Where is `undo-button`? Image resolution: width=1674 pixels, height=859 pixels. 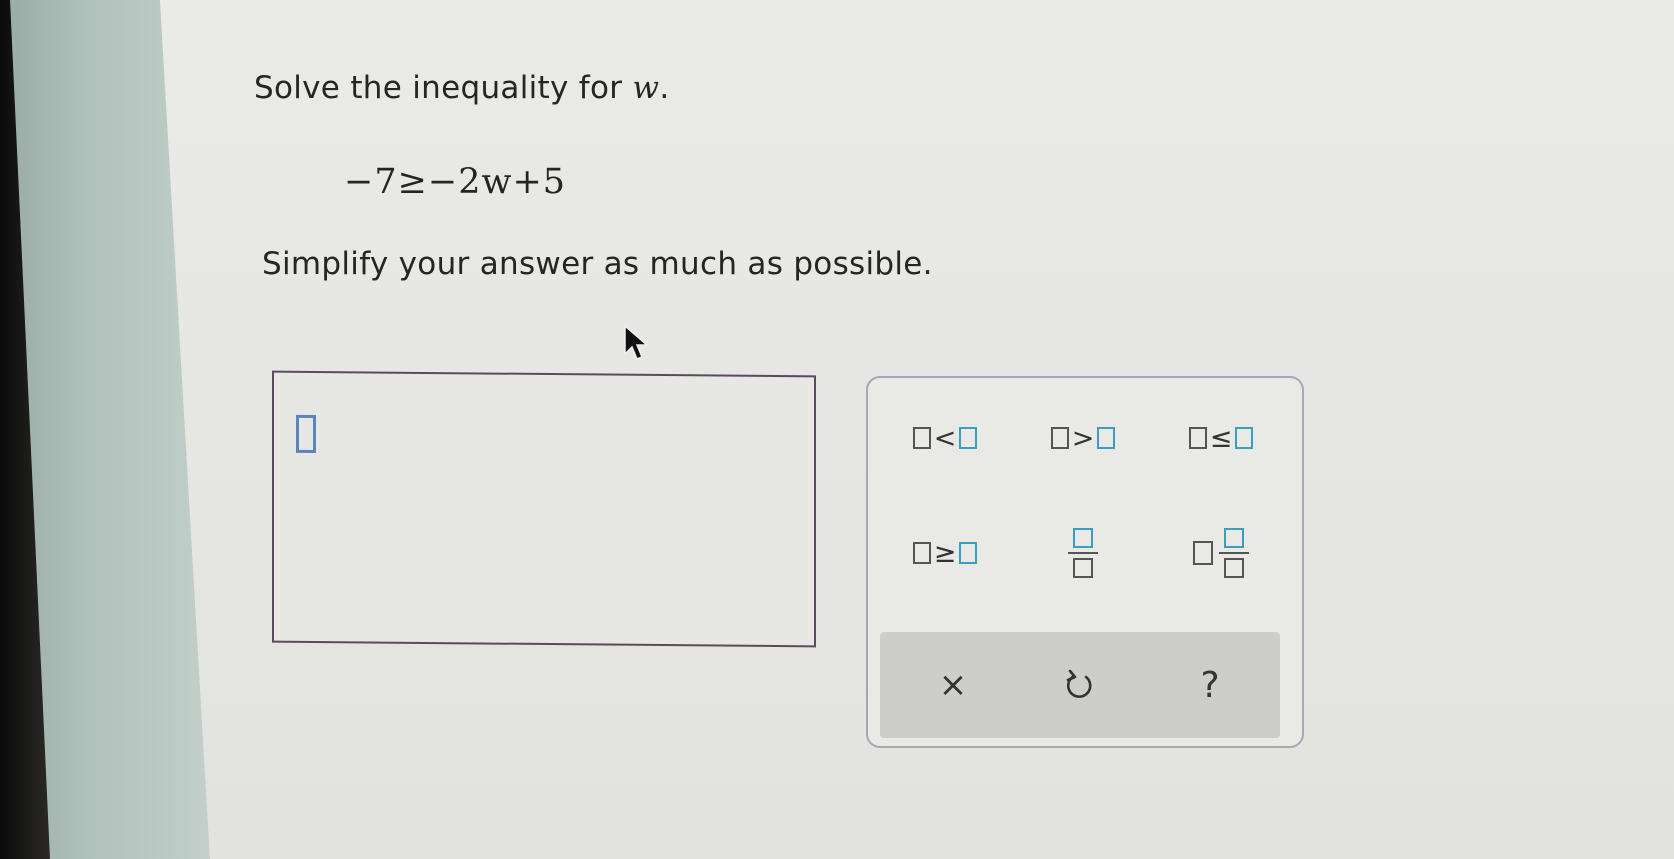
undo-button is located at coordinates (1080, 685).